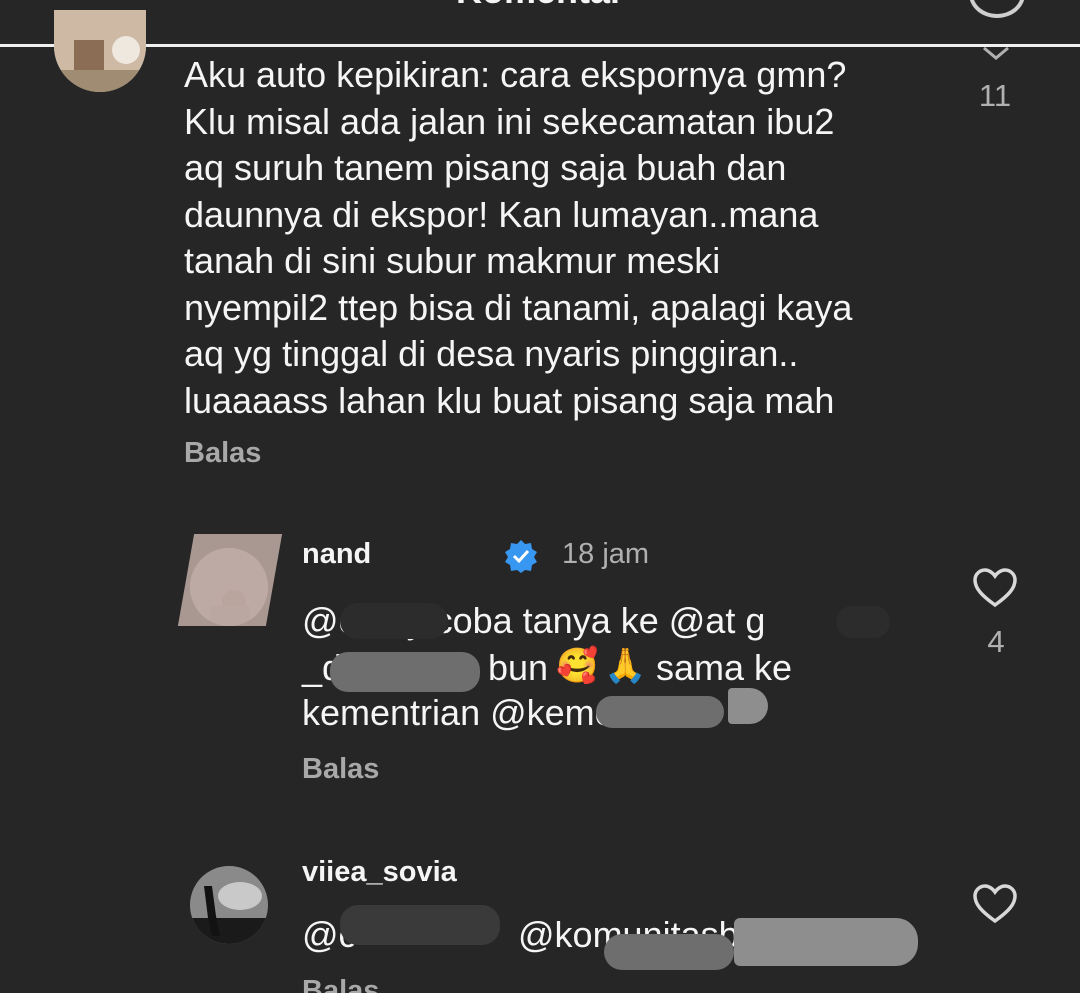 This screenshot has height=993, width=1080. I want to click on reply-text-line: sama ke, so click(724, 667).